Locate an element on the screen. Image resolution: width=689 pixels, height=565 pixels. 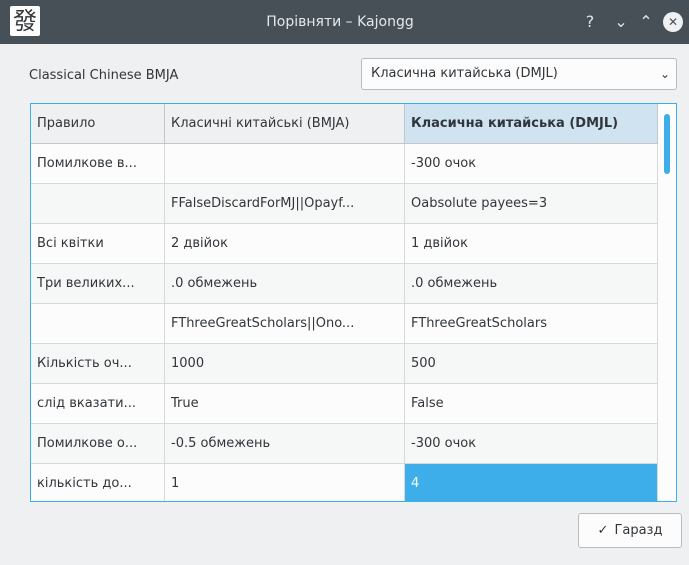
ruleset-combobox: Класична китайська (DMJL) ⌄ is located at coordinates (519, 74).